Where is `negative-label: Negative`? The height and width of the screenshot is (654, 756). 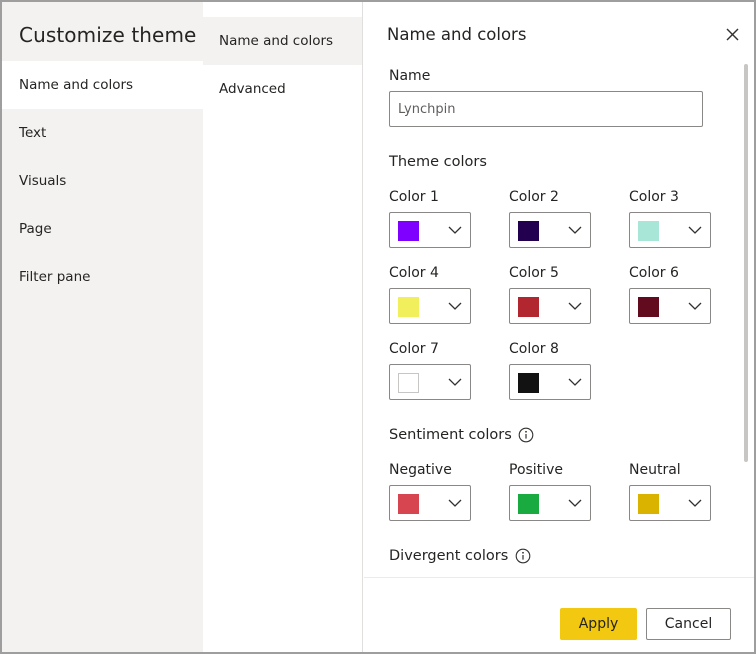
negative-label: Negative is located at coordinates (420, 470).